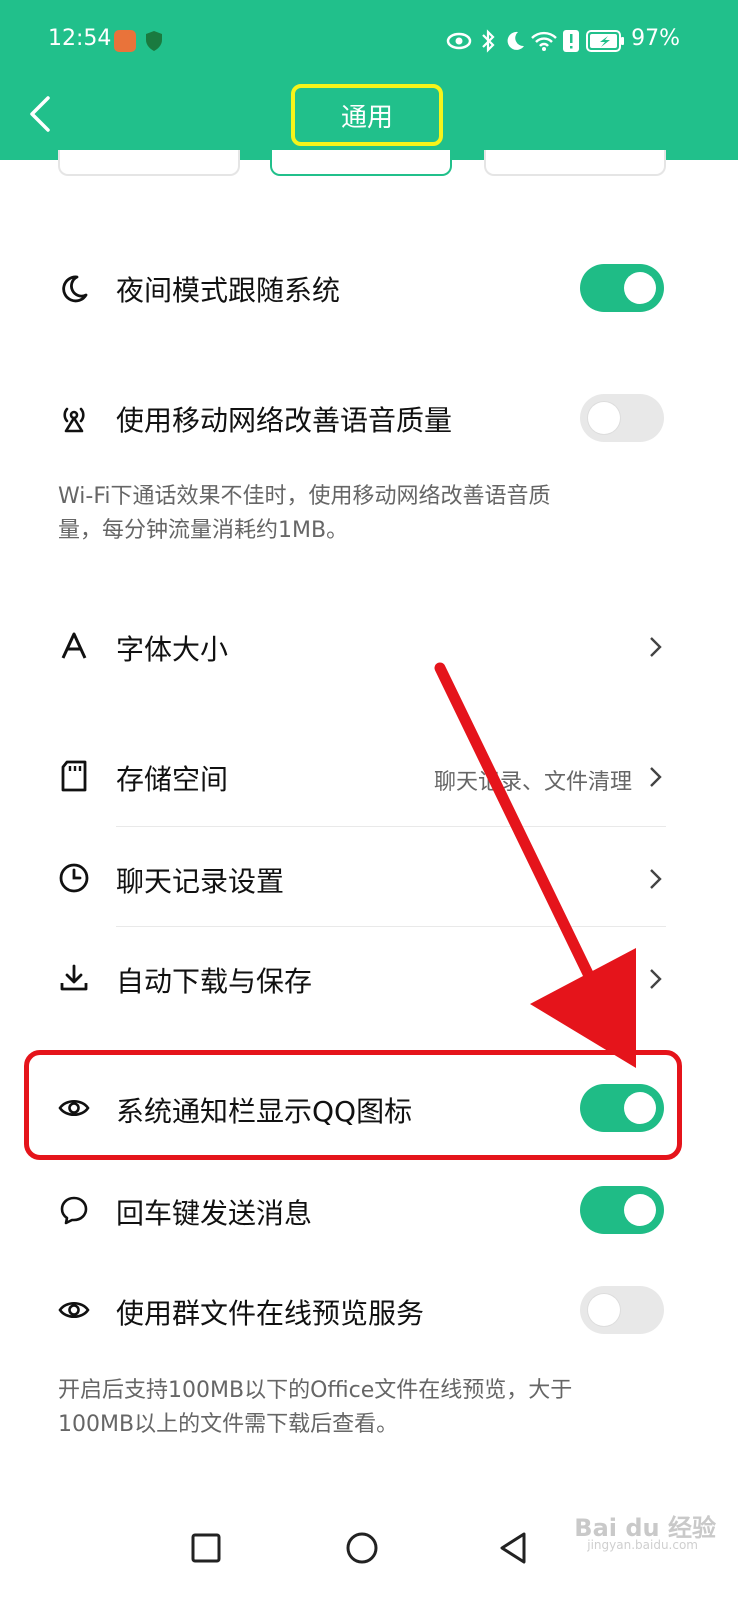 The height and width of the screenshot is (1600, 738). I want to click on eye-status-icon, so click(459, 41).